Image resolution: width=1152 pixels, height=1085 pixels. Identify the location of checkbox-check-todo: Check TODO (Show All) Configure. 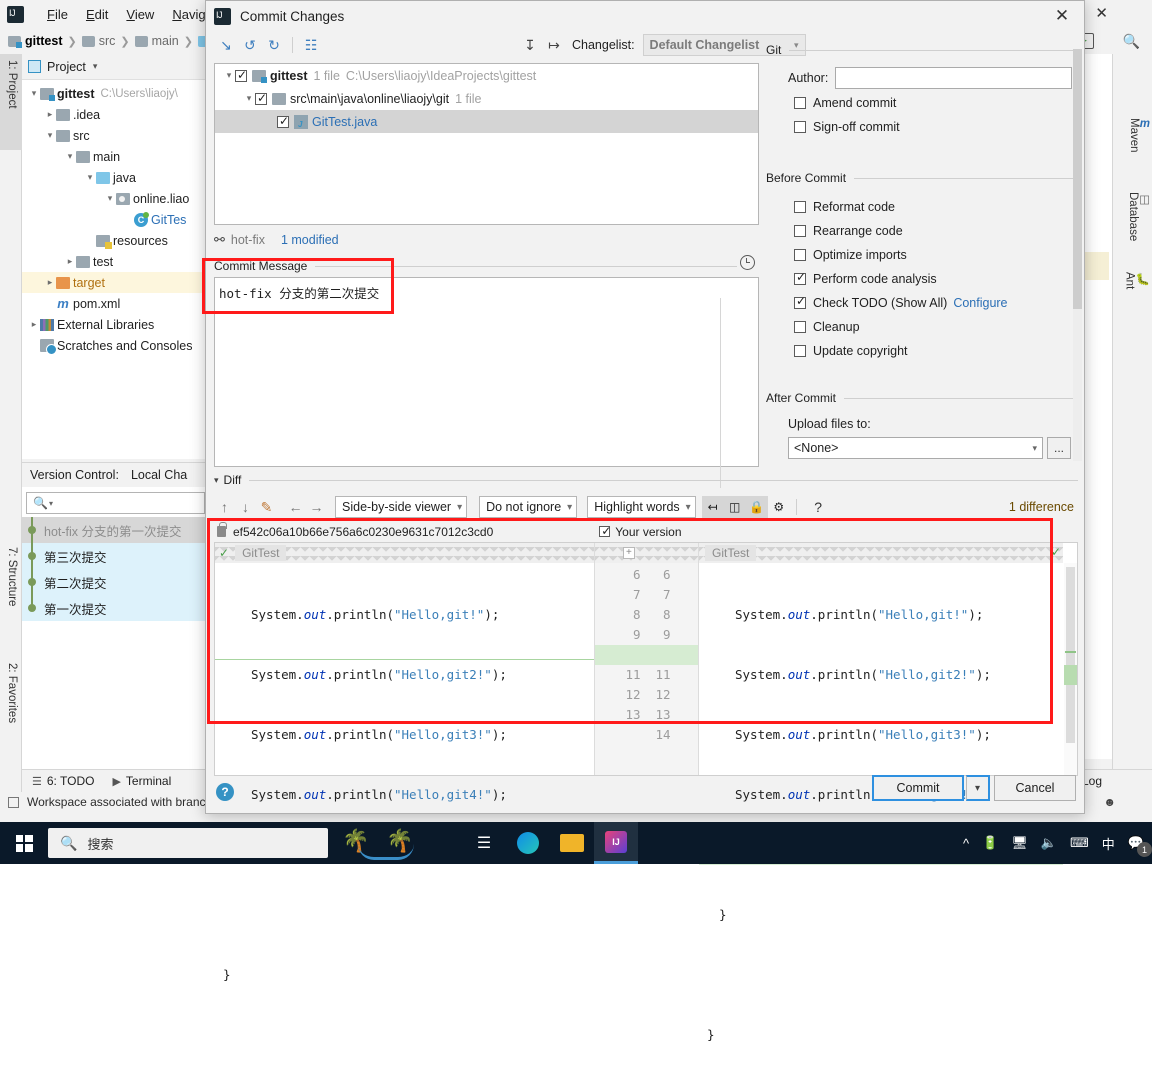
(922, 303).